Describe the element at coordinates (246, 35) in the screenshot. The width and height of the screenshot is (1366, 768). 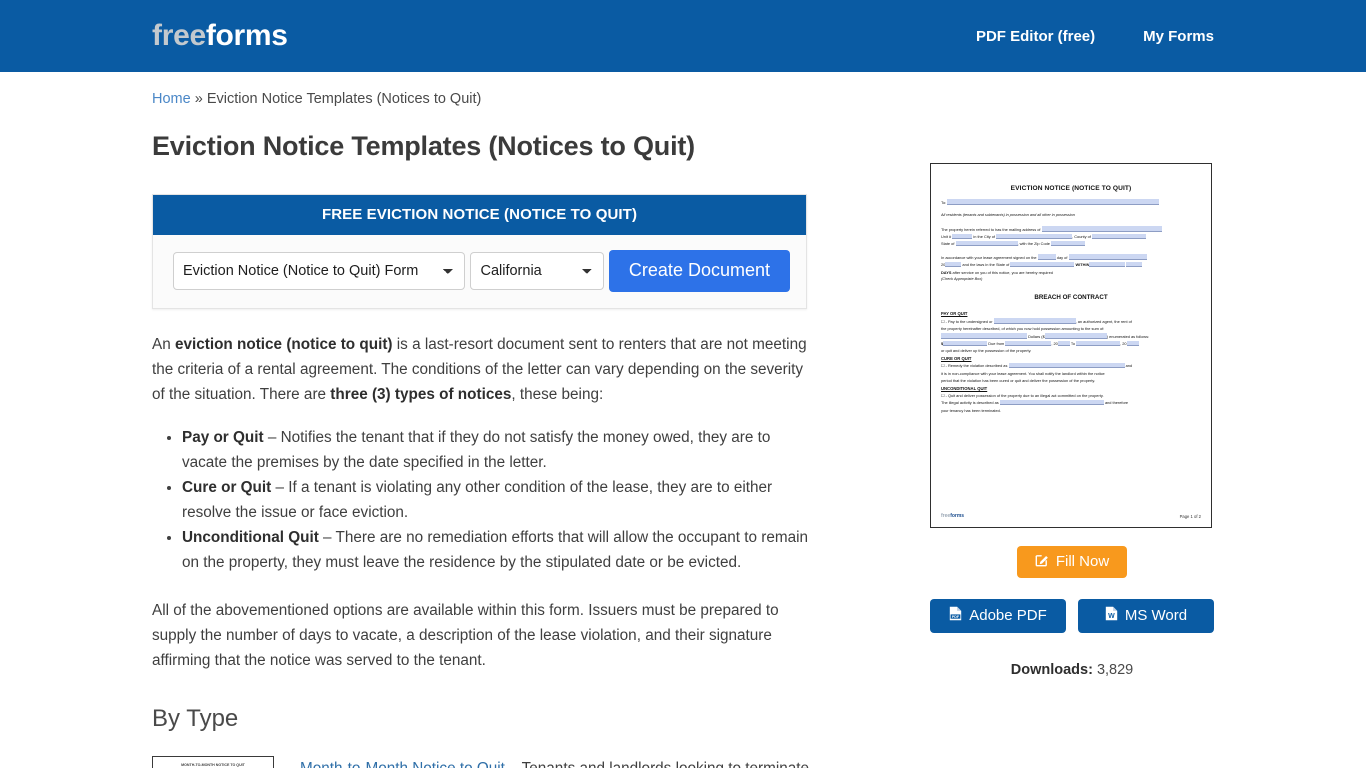
I see `logo-text-forms: forms` at that location.